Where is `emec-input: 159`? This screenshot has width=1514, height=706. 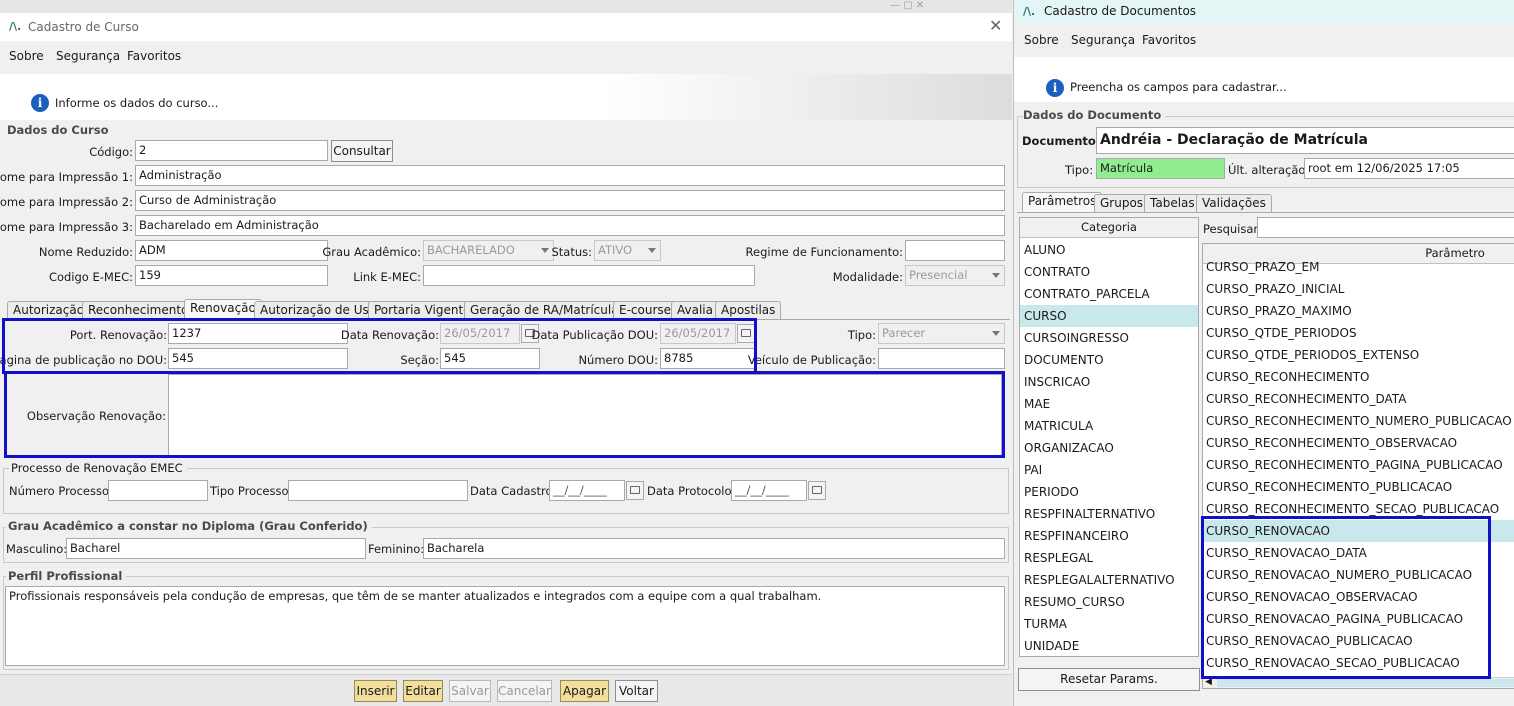 emec-input: 159 is located at coordinates (231, 275).